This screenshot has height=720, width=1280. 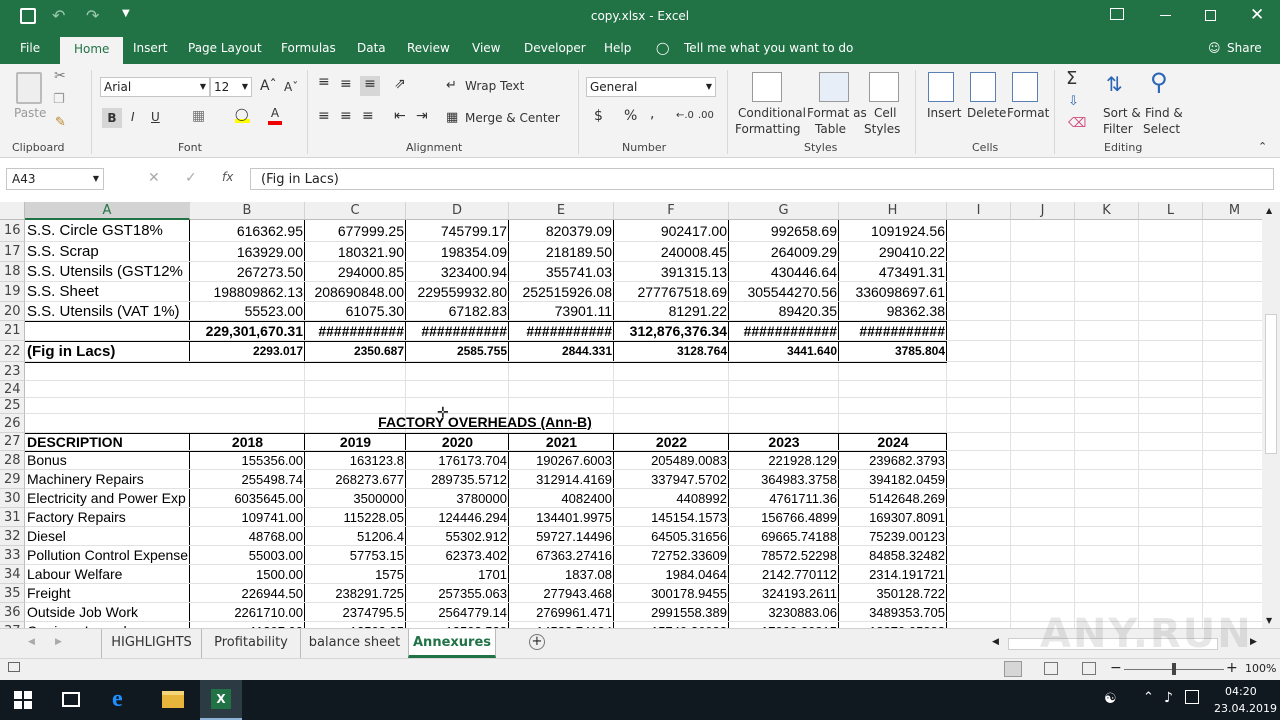 What do you see at coordinates (1148, 697) in the screenshot?
I see `tray-chevron-icon: ⌃` at bounding box center [1148, 697].